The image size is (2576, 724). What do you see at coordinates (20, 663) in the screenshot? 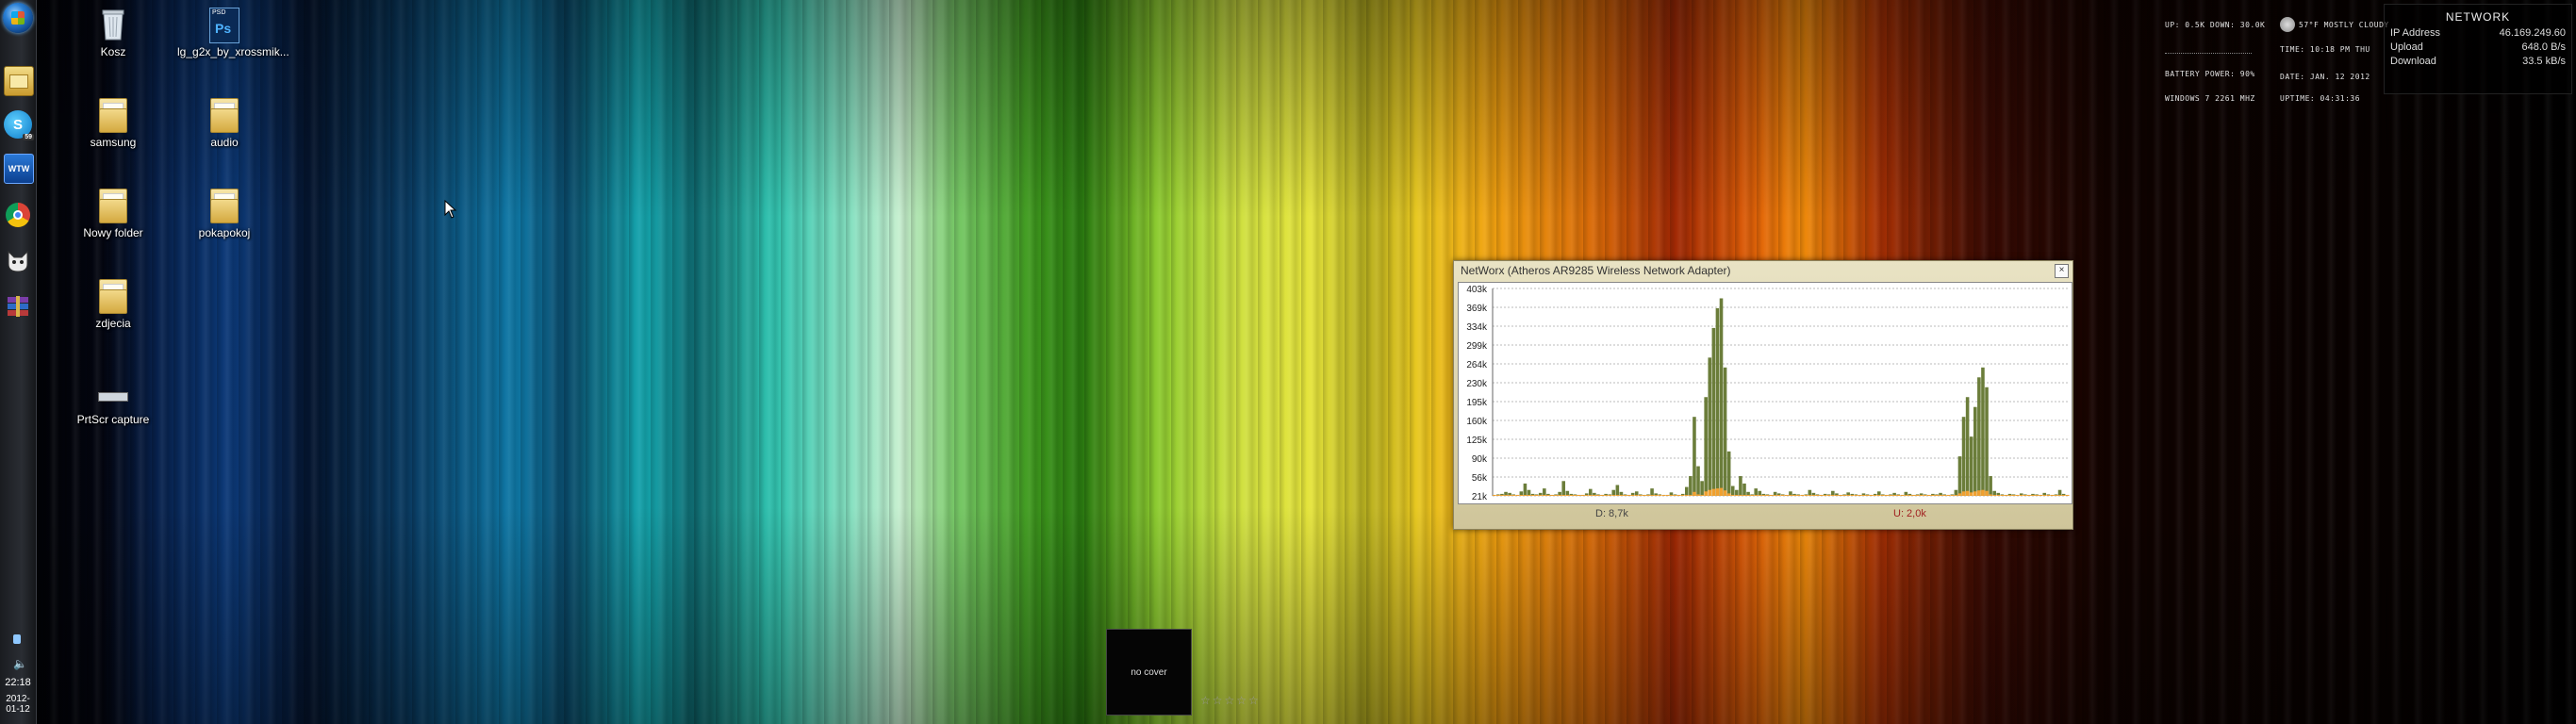
I see `volume-icon: 🔈` at bounding box center [20, 663].